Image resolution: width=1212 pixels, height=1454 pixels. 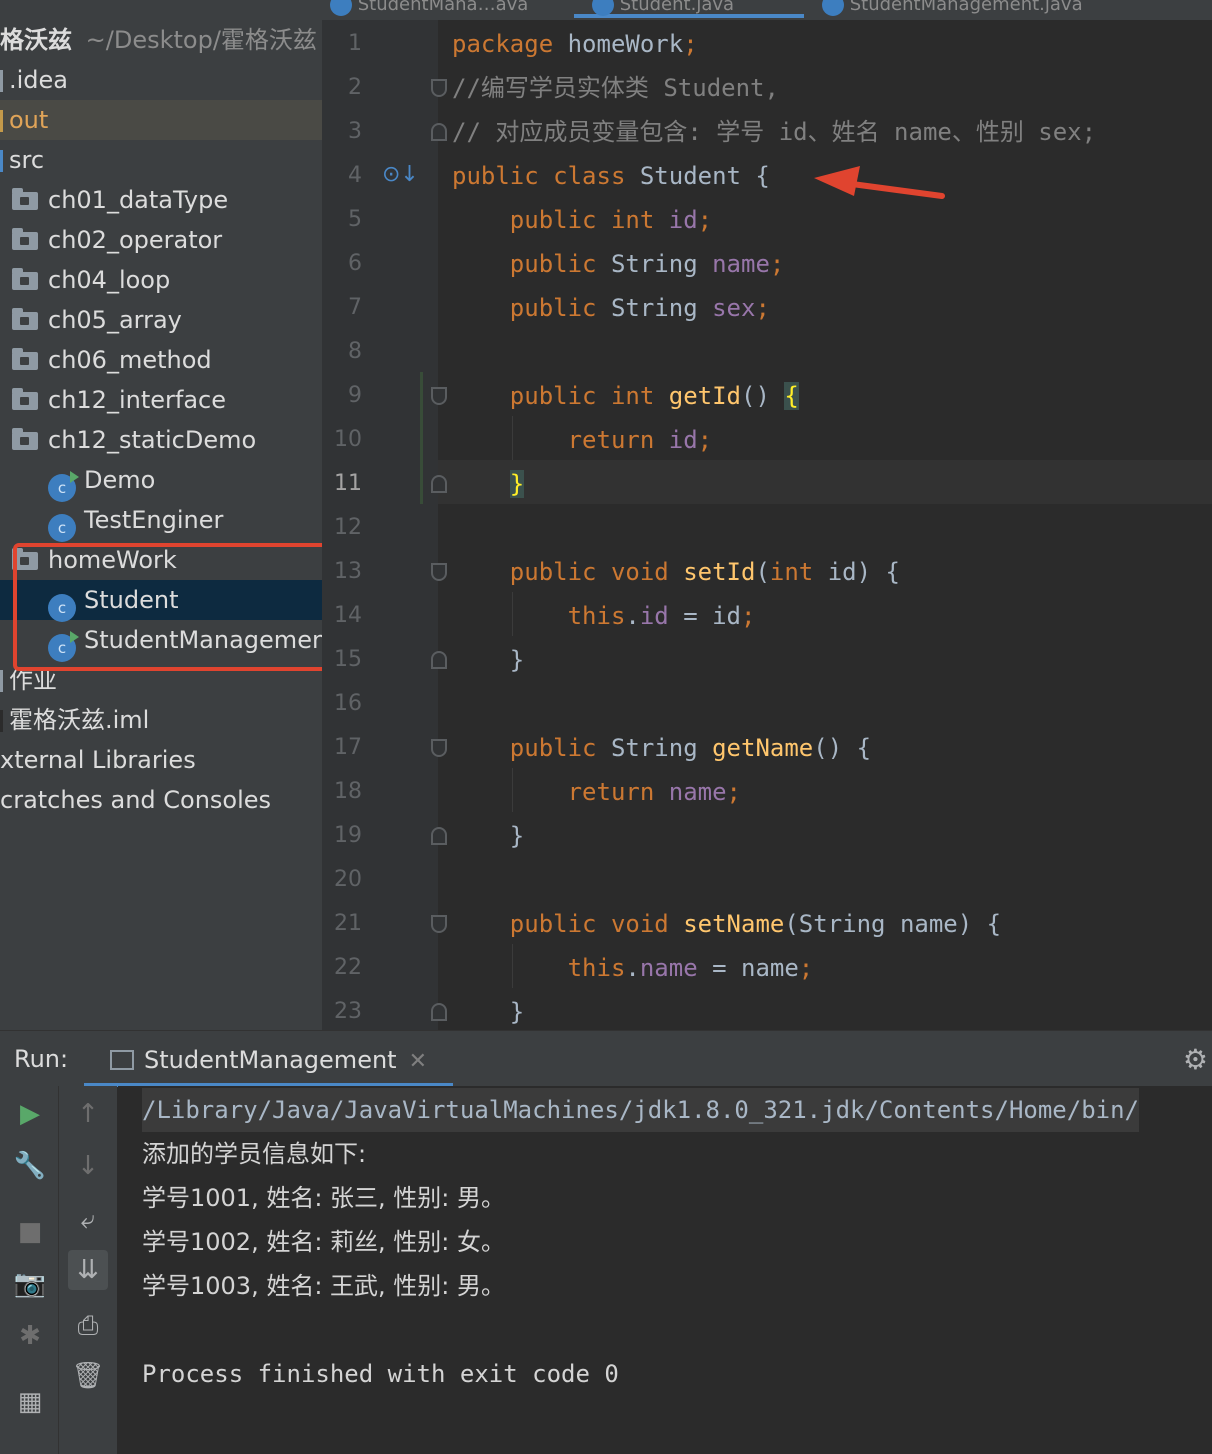 I want to click on line-number: 15, so click(x=348, y=659).